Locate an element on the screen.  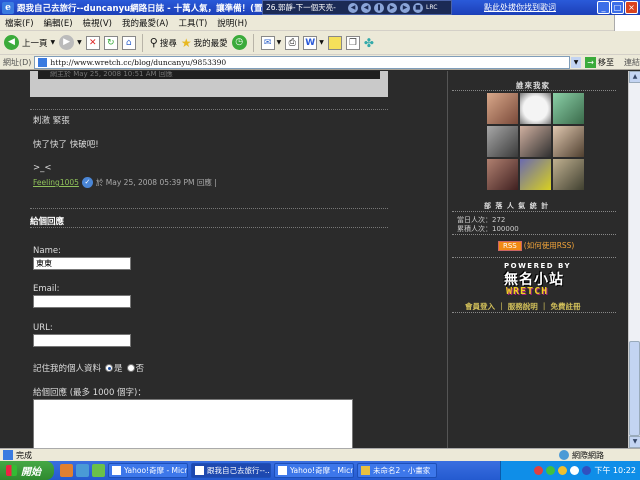
minimize-icon: _ is located at coordinates (603, 7).